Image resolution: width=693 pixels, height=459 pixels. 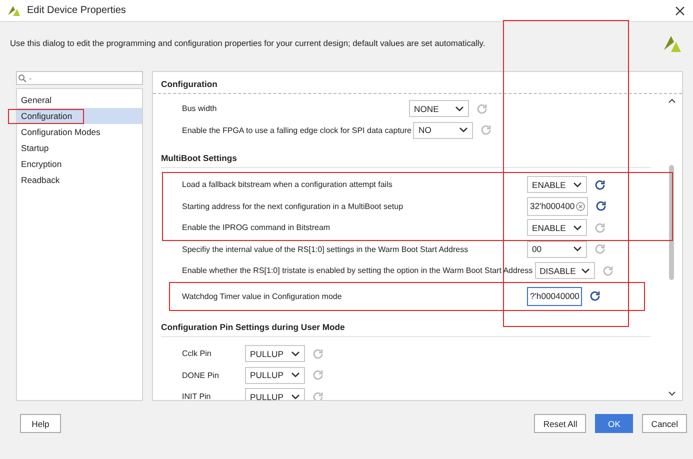 I want to click on close-button, so click(x=680, y=11).